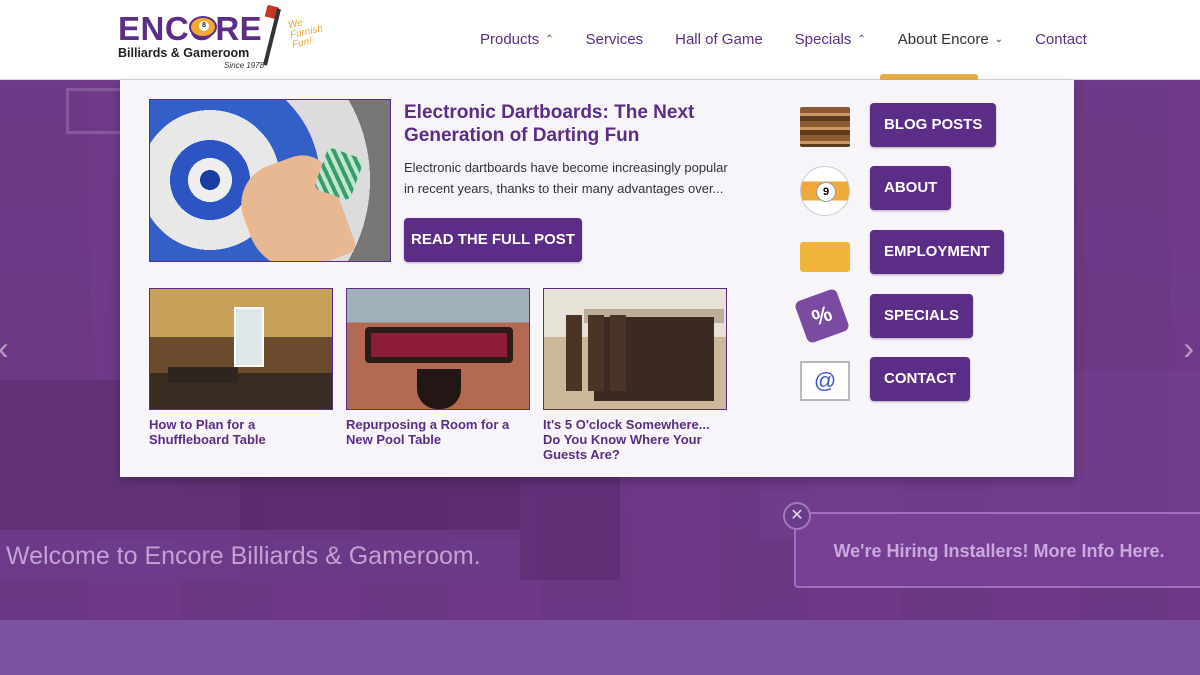 This screenshot has height=675, width=1200. I want to click on chevron-down-icon: ⌄, so click(999, 39).